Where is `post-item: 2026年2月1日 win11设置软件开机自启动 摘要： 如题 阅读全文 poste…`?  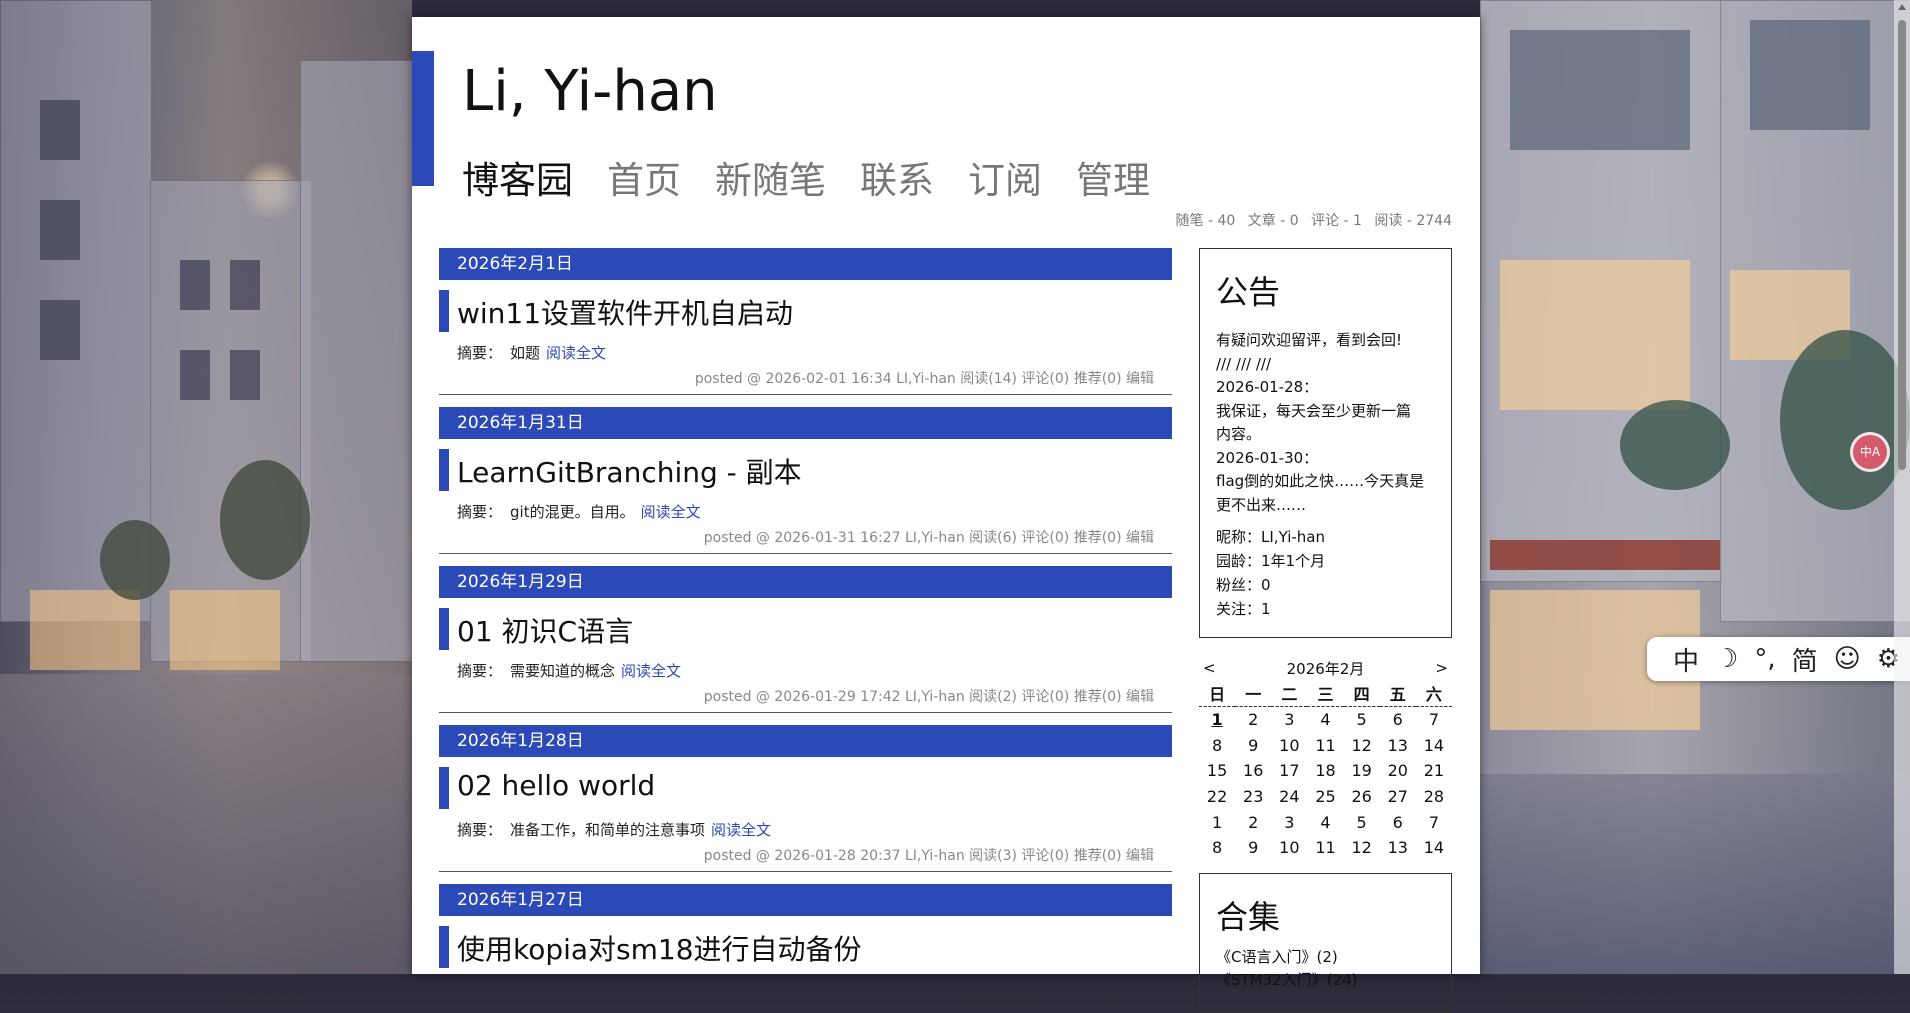 post-item: 2026年2月1日 win11设置软件开机自启动 摘要： 如题 阅读全文 poste… is located at coordinates (805, 321).